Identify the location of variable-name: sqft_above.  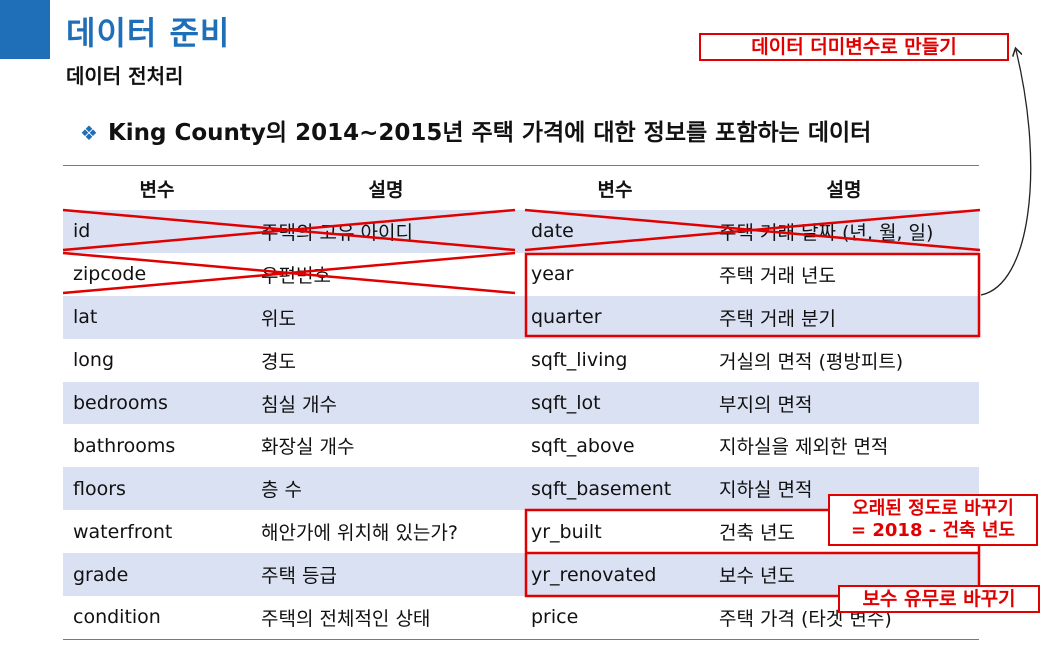
(583, 445).